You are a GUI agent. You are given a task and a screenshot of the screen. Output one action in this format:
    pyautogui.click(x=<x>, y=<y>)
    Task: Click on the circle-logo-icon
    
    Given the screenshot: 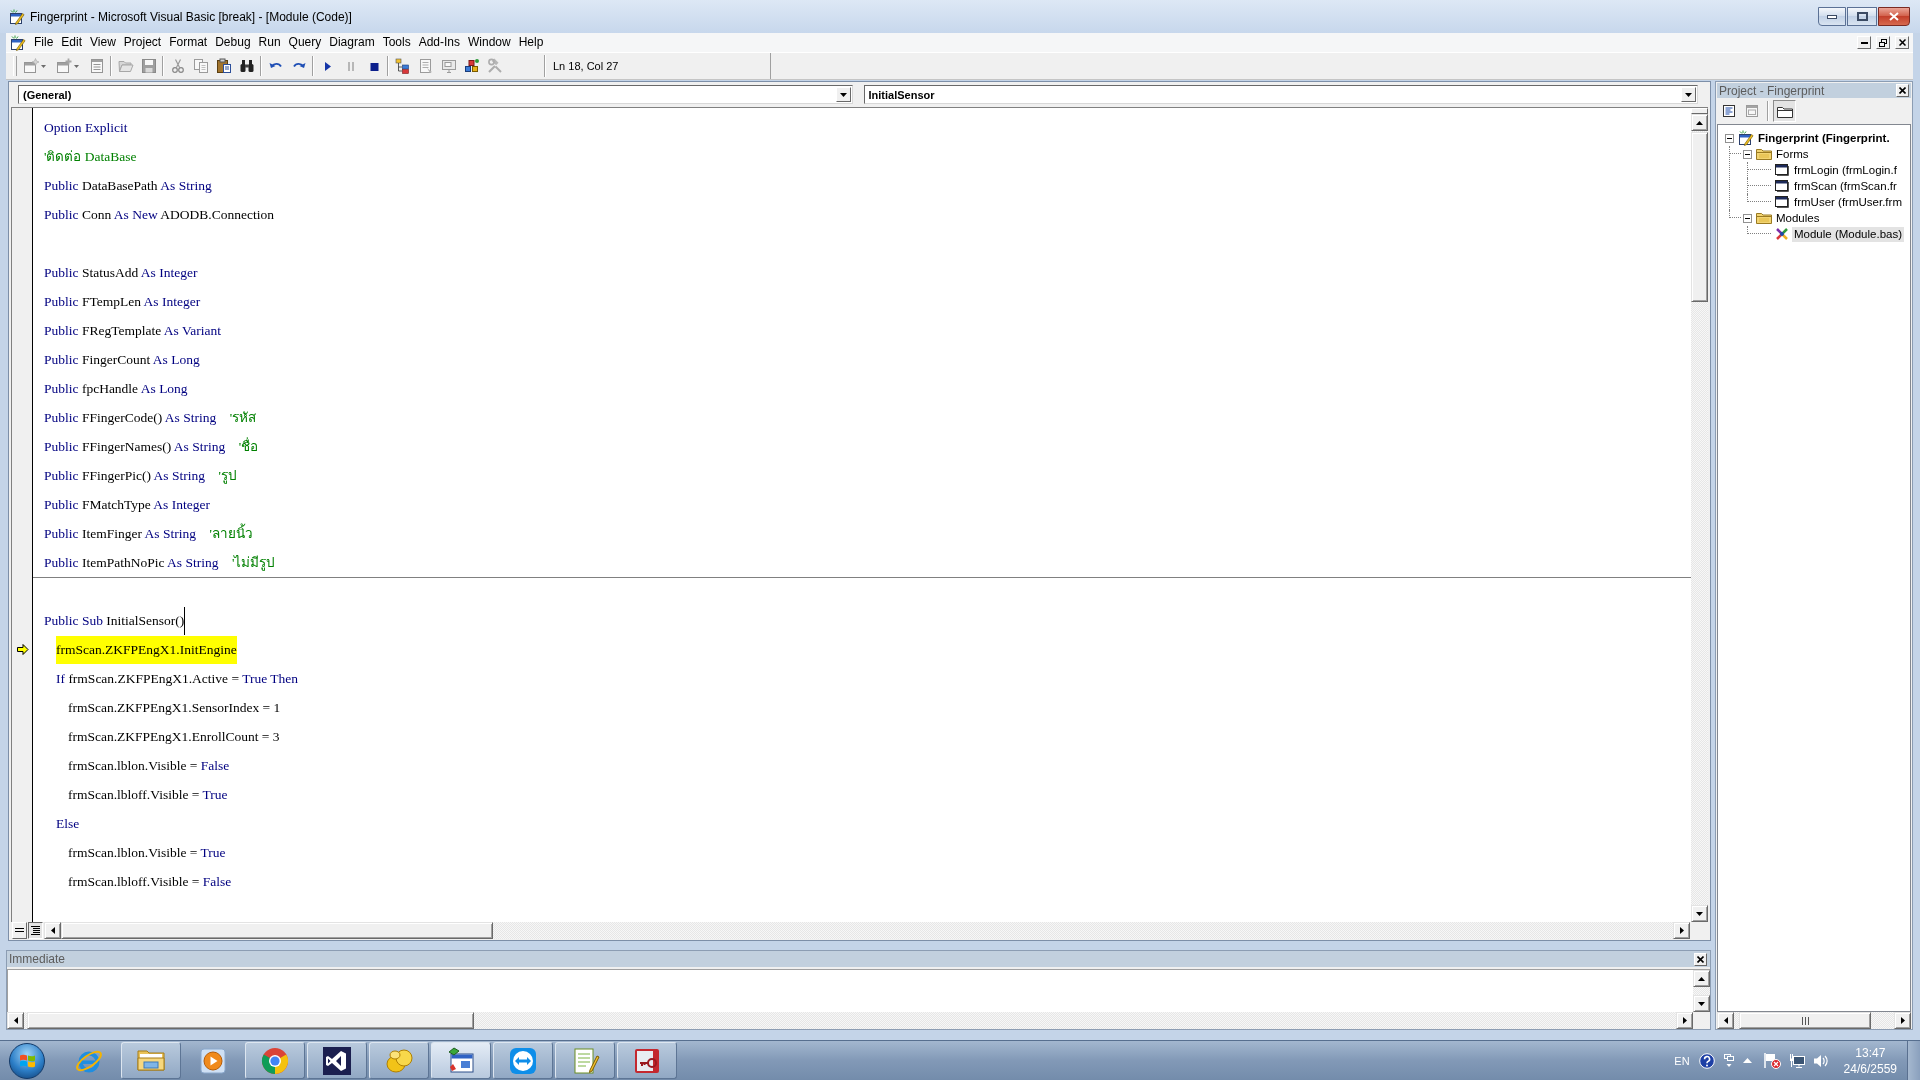 What is the action you would take?
    pyautogui.click(x=275, y=1060)
    